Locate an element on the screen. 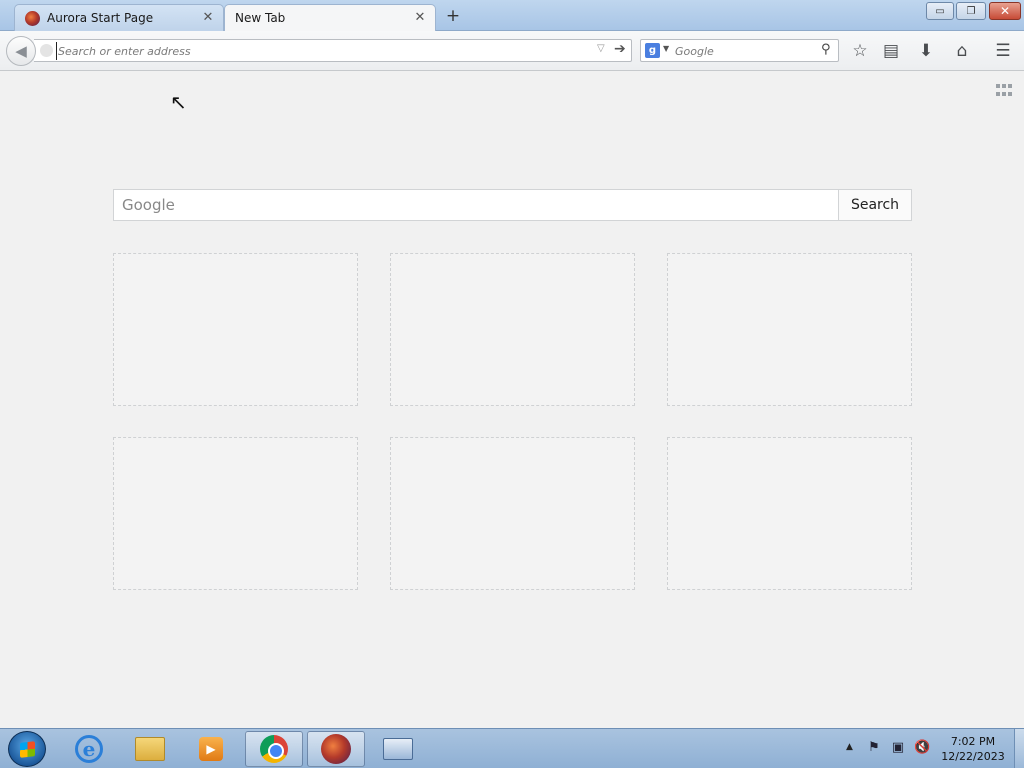 Image resolution: width=1024 pixels, height=768 pixels. on-screen-keyboard-icon is located at coordinates (398, 749).